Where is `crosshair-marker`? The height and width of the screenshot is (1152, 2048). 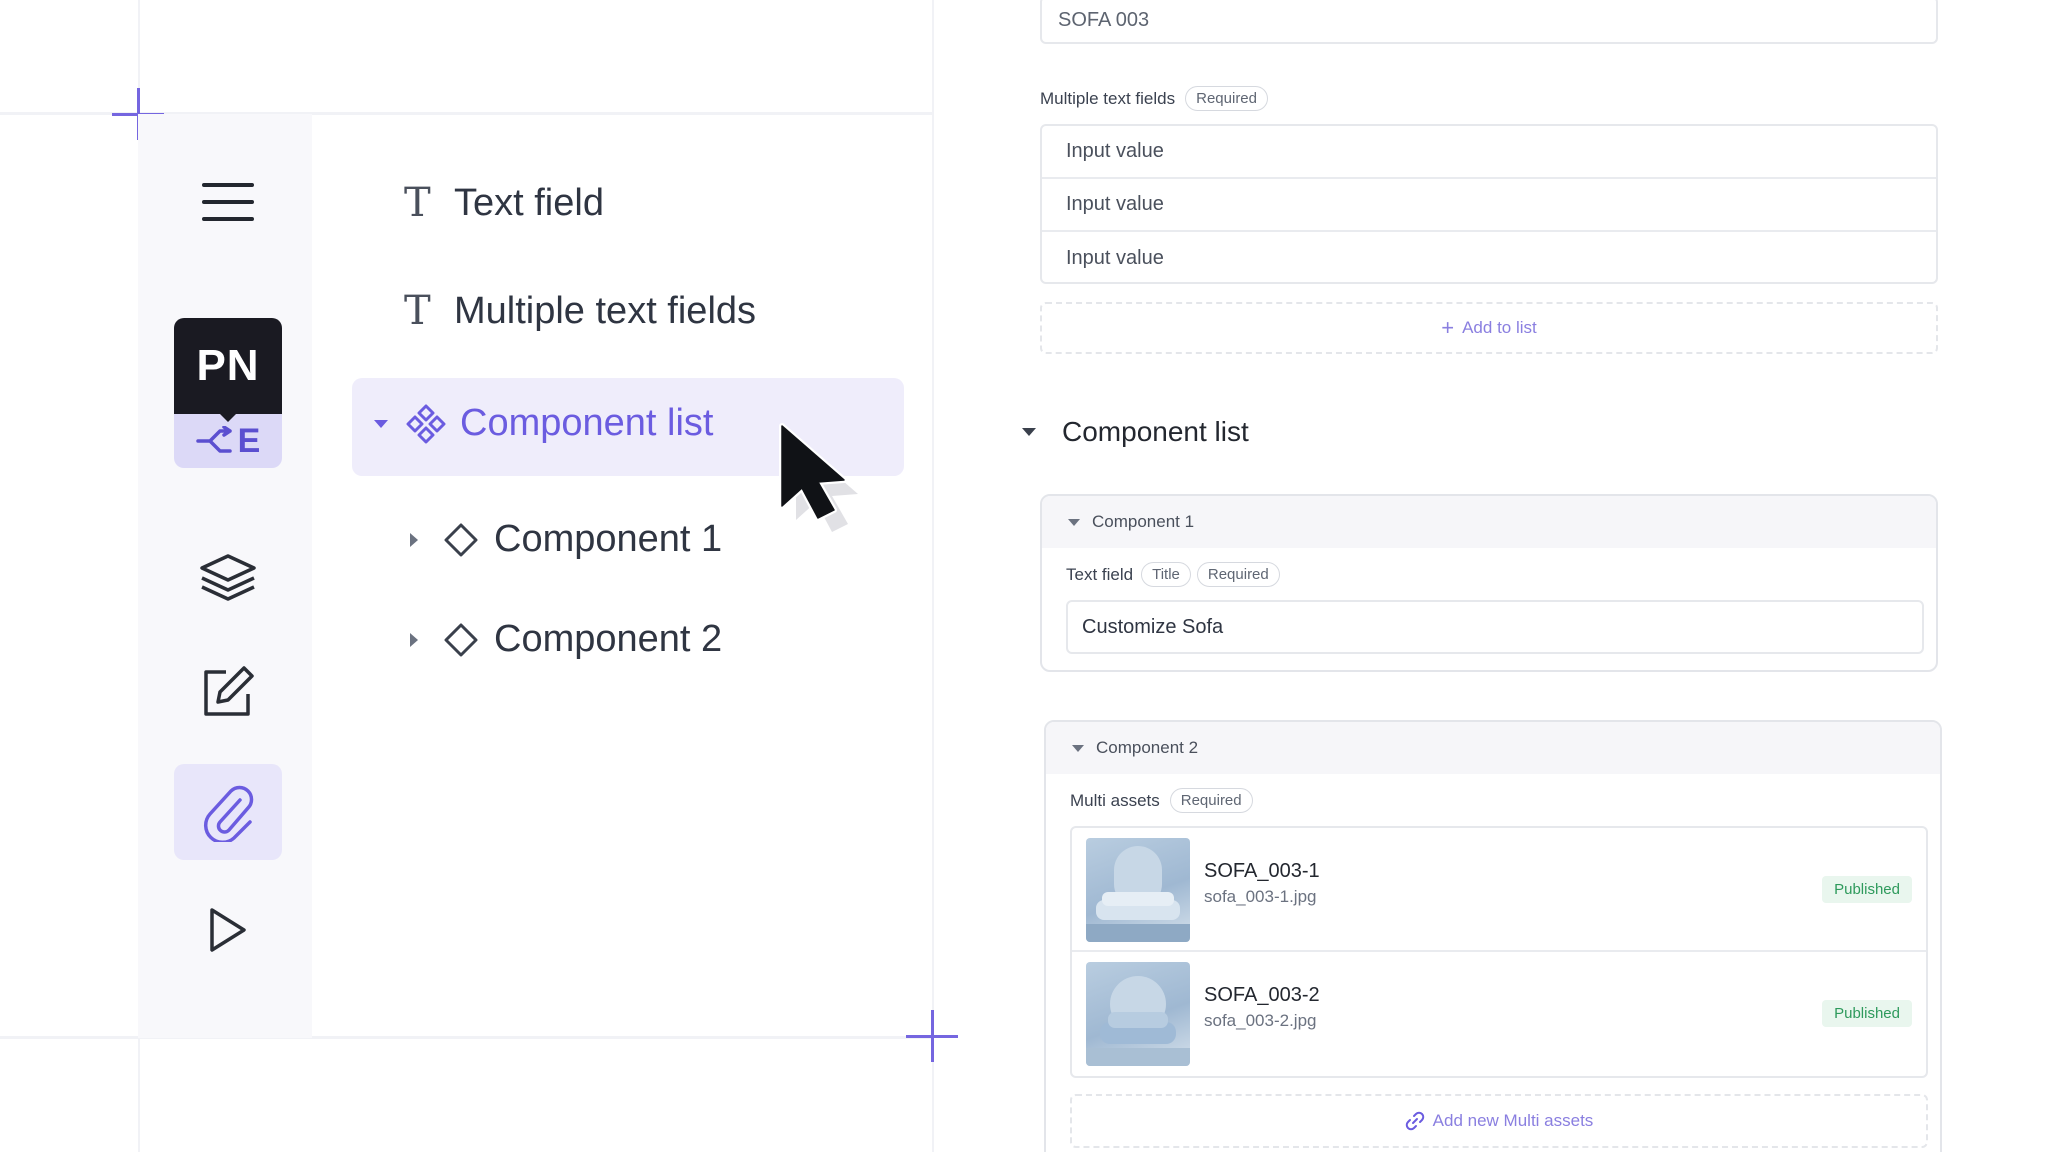 crosshair-marker is located at coordinates (932, 1036).